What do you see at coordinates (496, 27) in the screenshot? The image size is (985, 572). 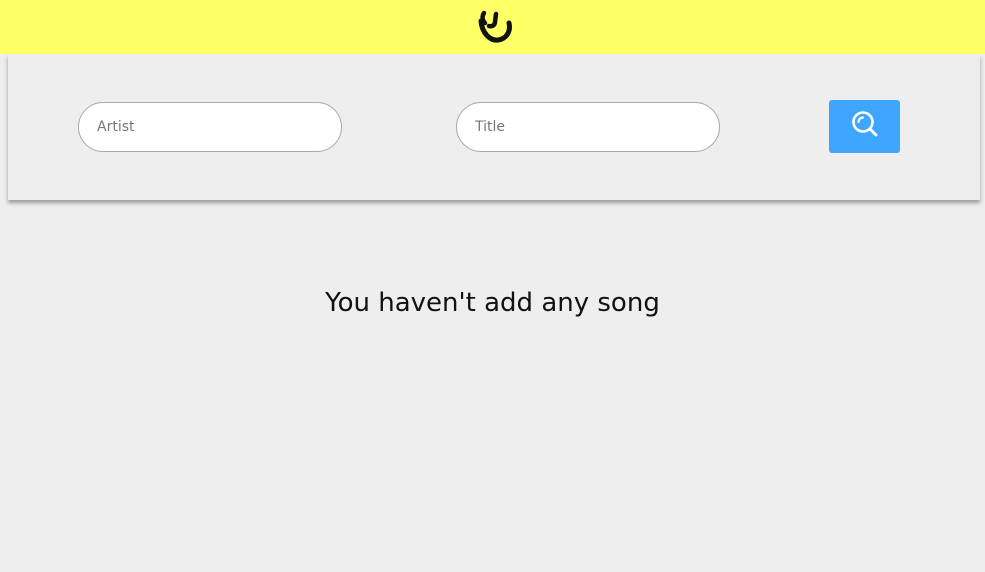 I see `smiley-logo-icon` at bounding box center [496, 27].